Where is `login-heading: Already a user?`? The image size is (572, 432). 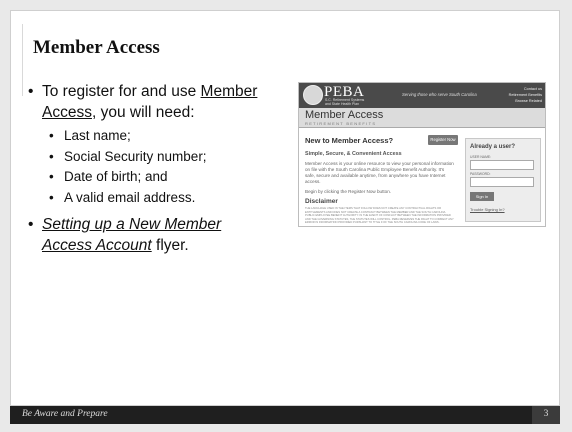
login-heading: Already a user? is located at coordinates (493, 147).